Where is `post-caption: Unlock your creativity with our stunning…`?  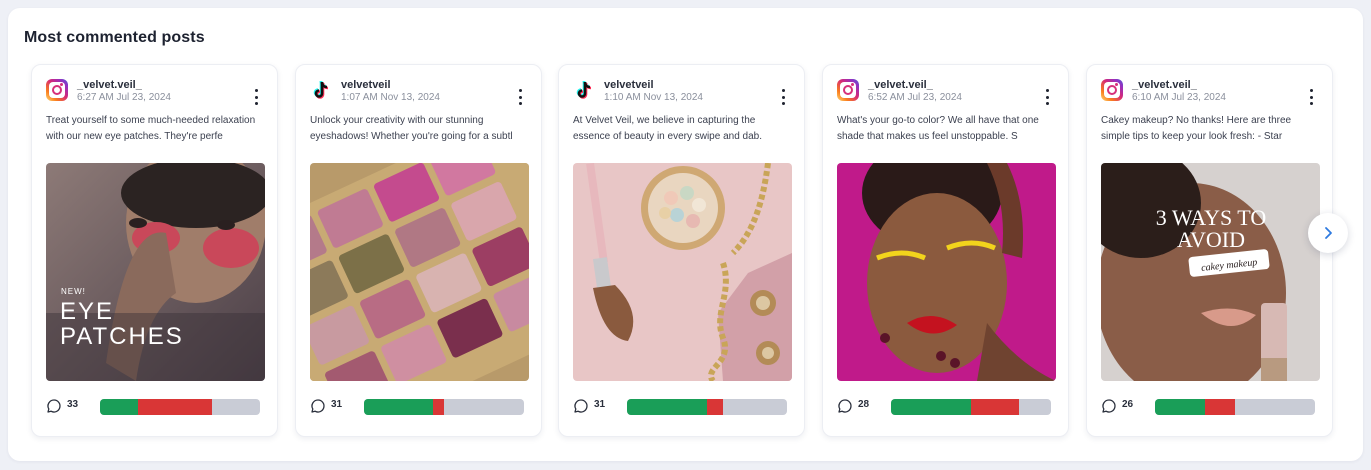
post-caption: Unlock your creativity with our stunning… is located at coordinates (411, 128).